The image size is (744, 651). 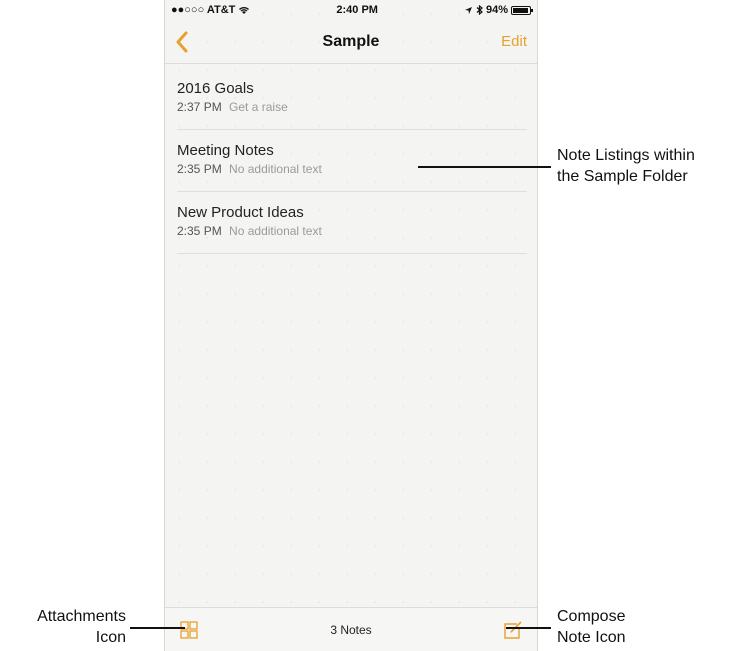 What do you see at coordinates (649, 166) in the screenshot?
I see `callout-note-listings: Note Listings within the Sample Folder` at bounding box center [649, 166].